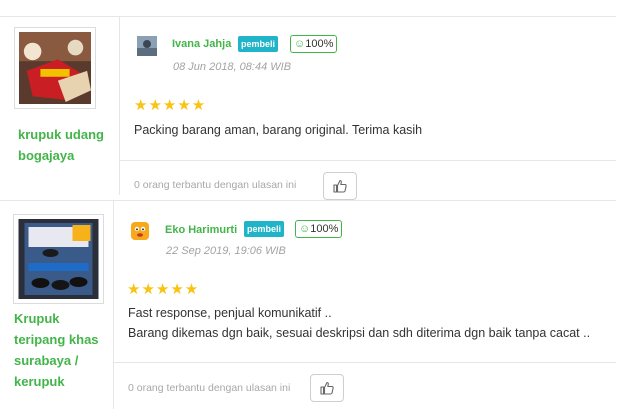  What do you see at coordinates (201, 230) in the screenshot?
I see `reviewer-name: Eko Harimurti` at bounding box center [201, 230].